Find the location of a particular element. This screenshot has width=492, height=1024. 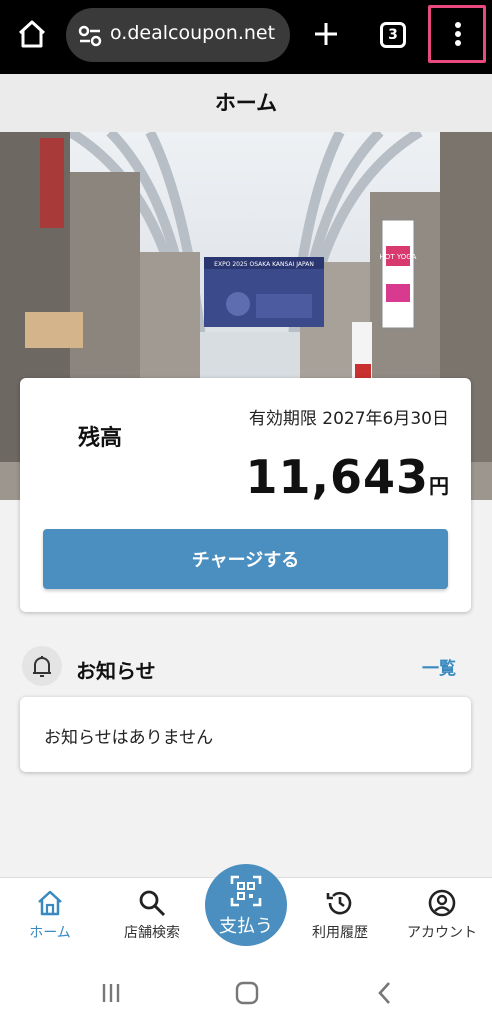

recent-apps-icon is located at coordinates (111, 993).